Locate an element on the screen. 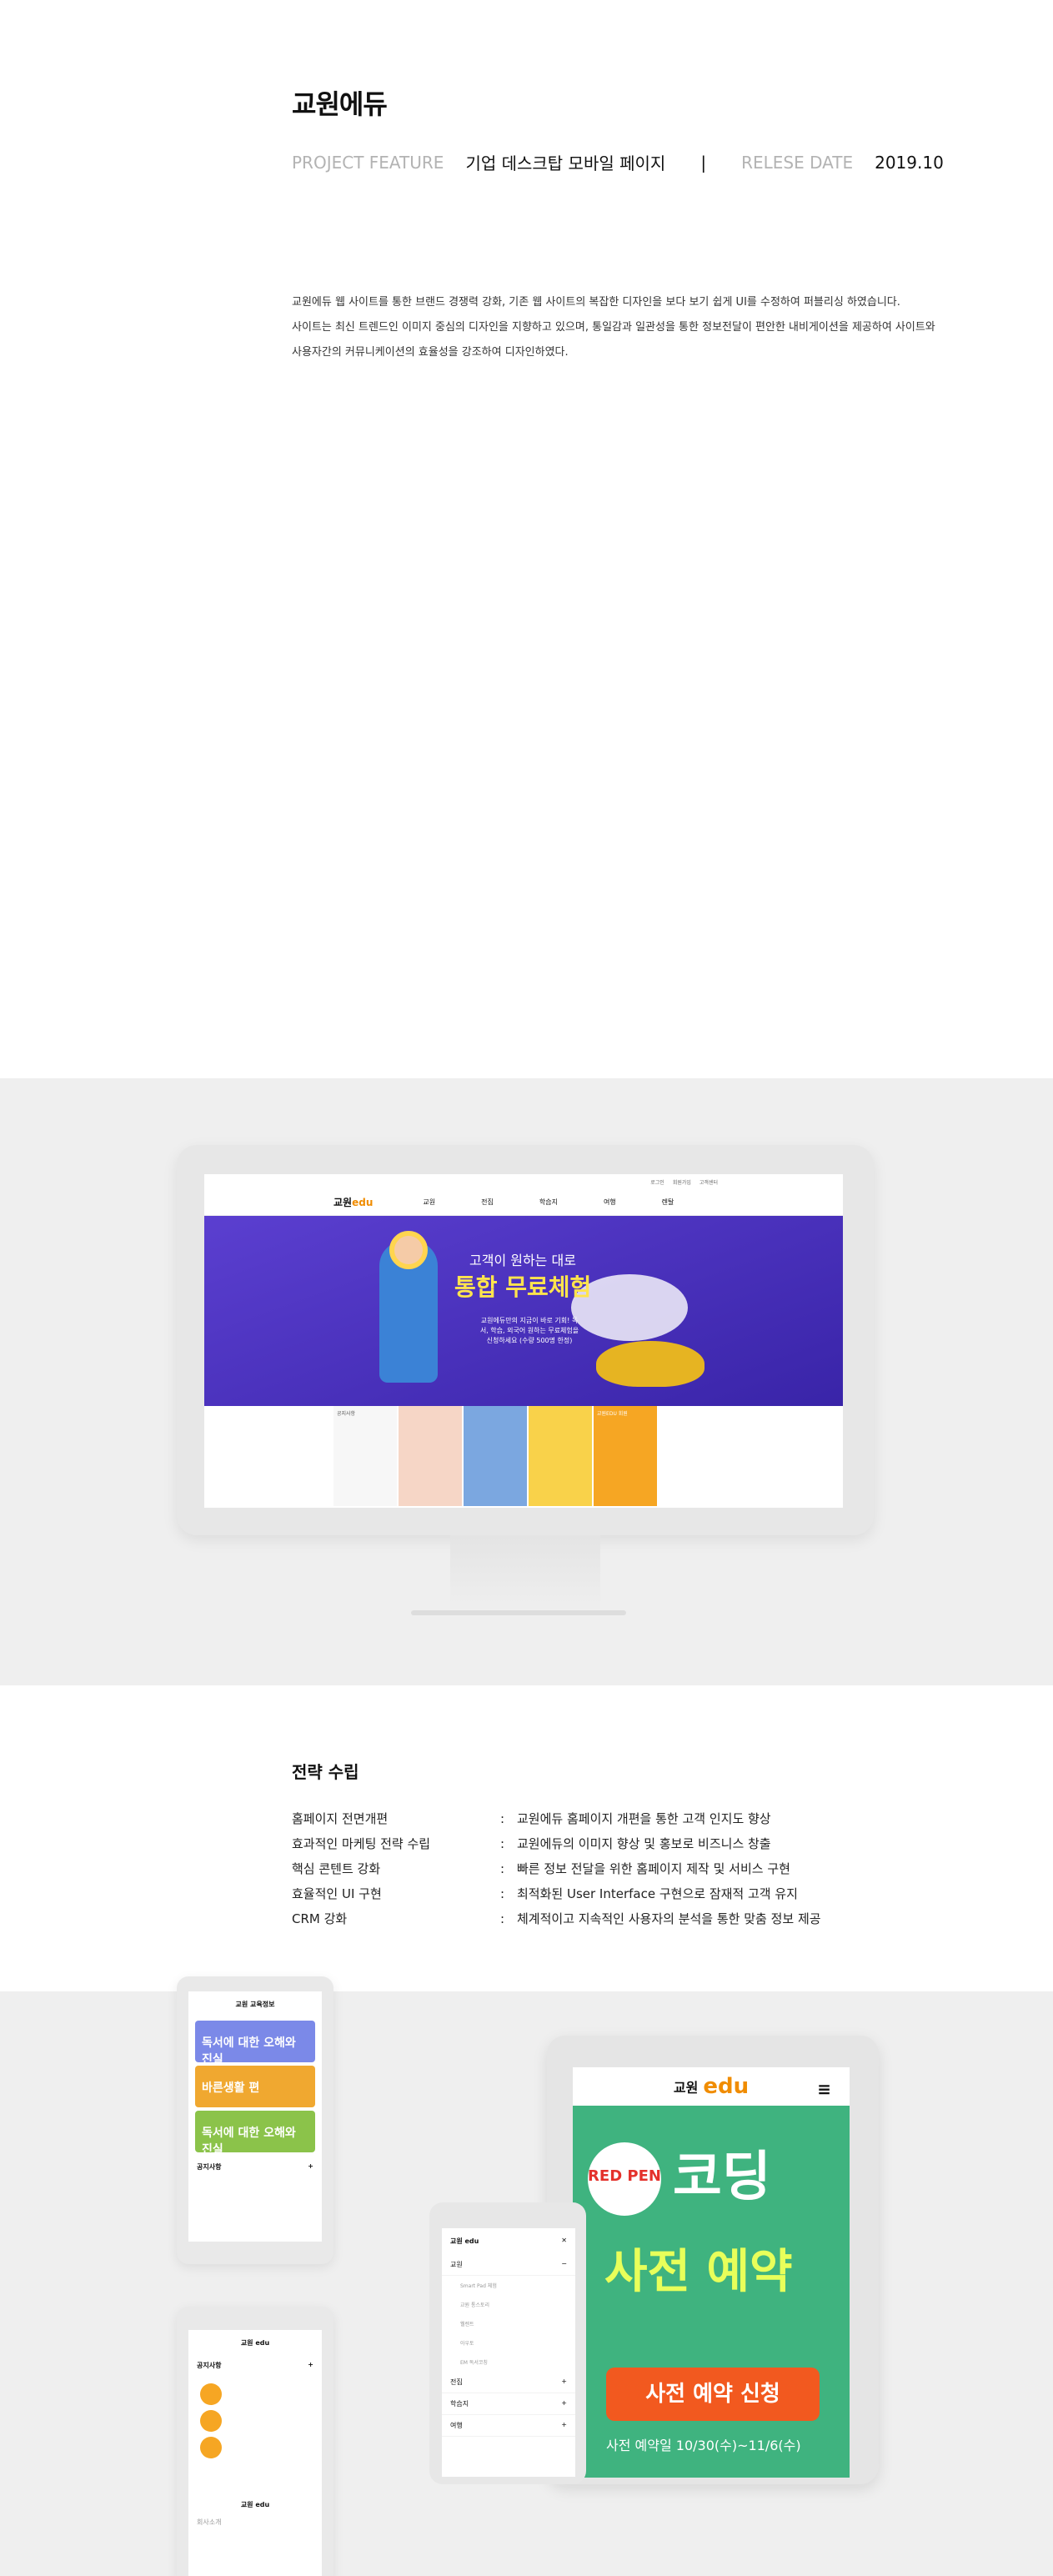  submenu-item: 웰렌트 is located at coordinates (509, 2323).